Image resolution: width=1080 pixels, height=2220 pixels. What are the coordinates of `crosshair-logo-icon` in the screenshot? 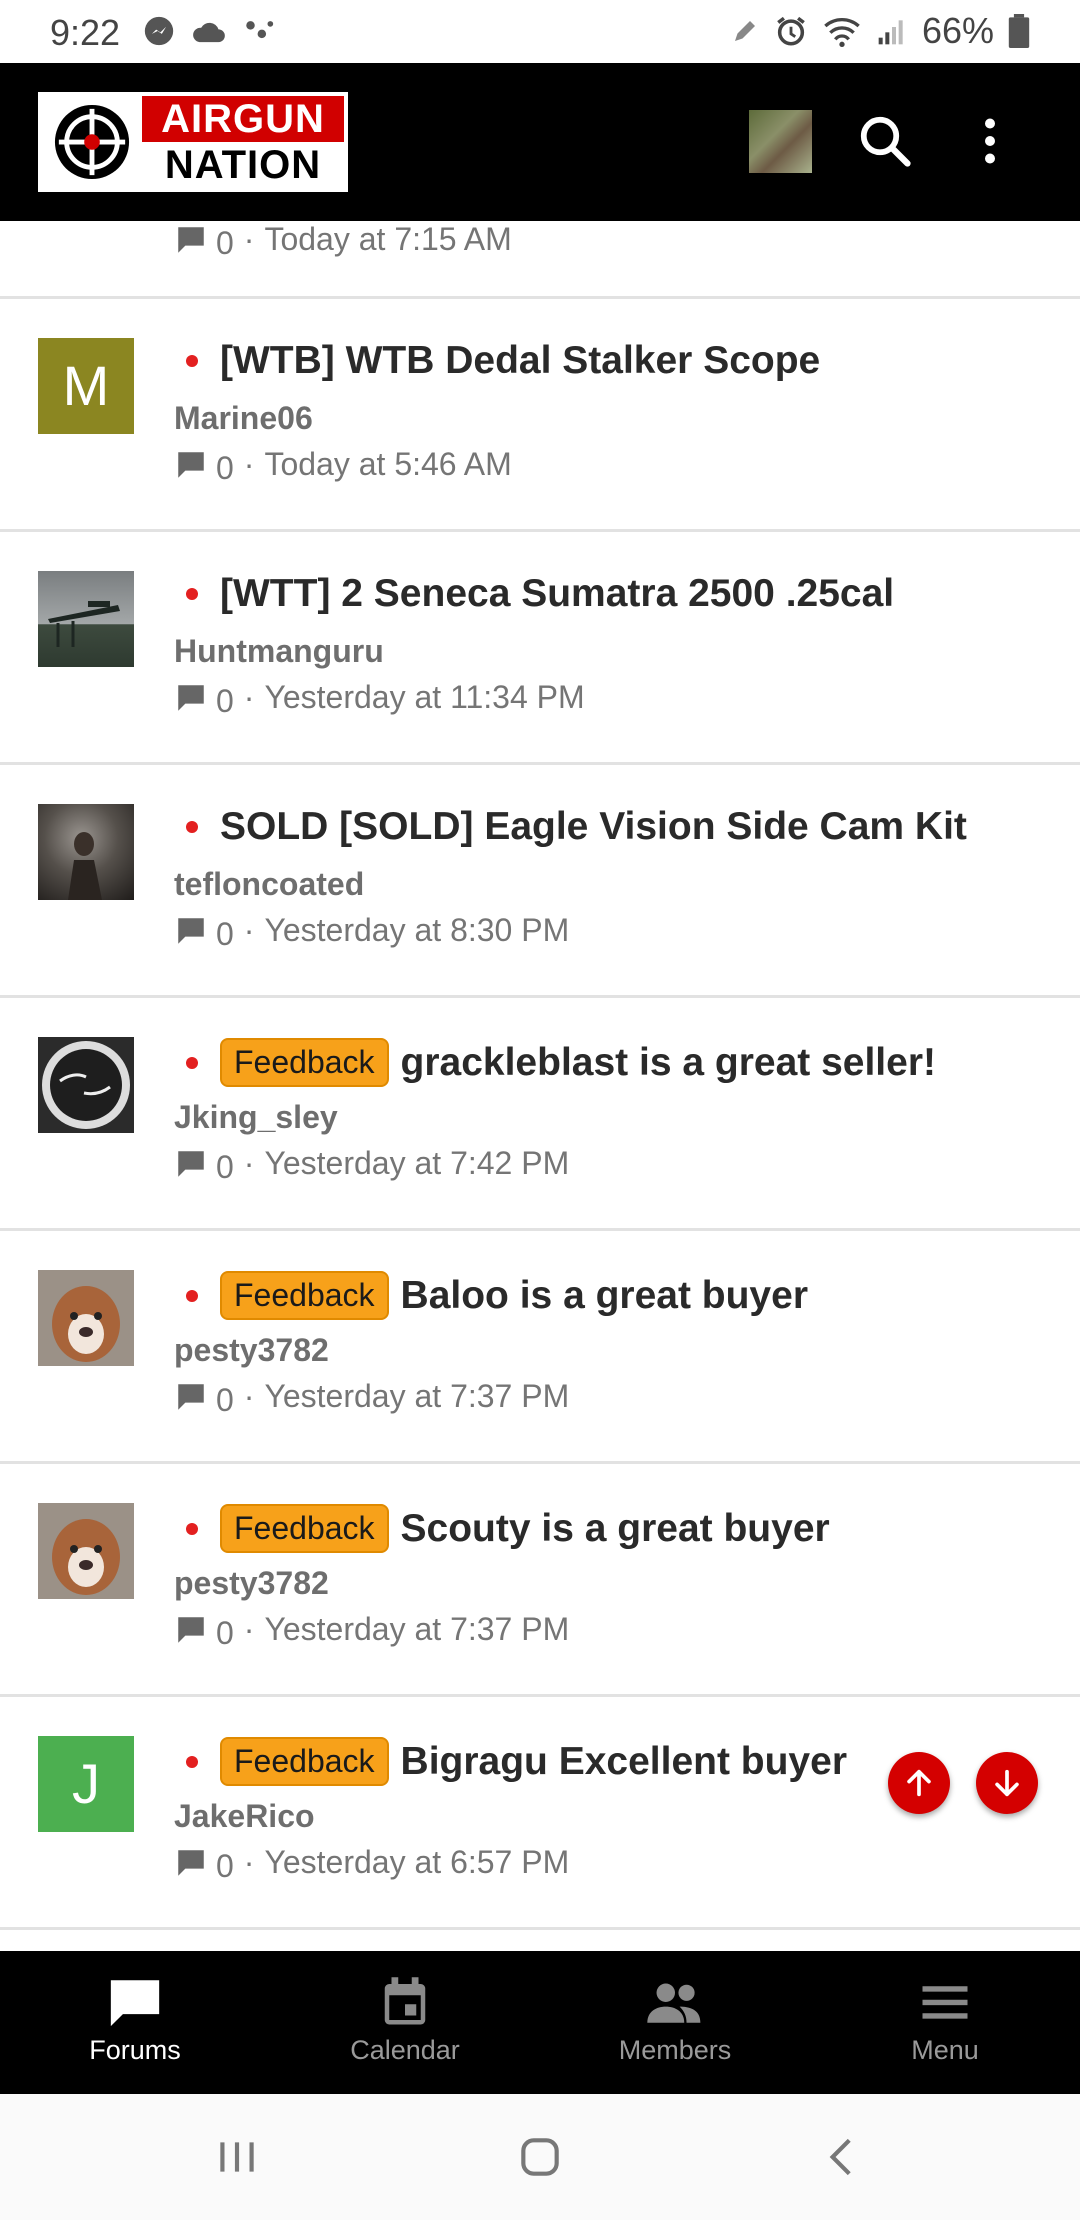 It's located at (92, 142).